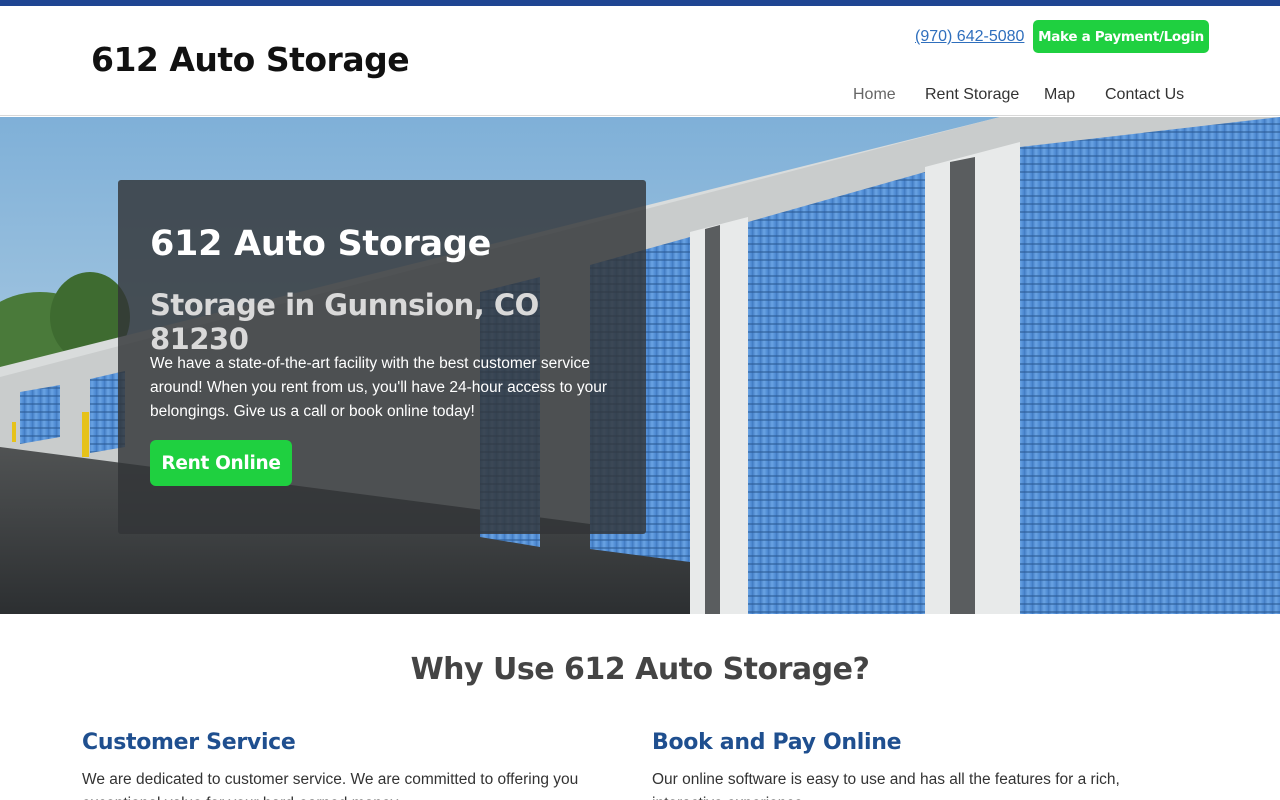 Image resolution: width=1280 pixels, height=800 pixels. I want to click on nav-item-rent-storage: Rent Storage, so click(972, 95).